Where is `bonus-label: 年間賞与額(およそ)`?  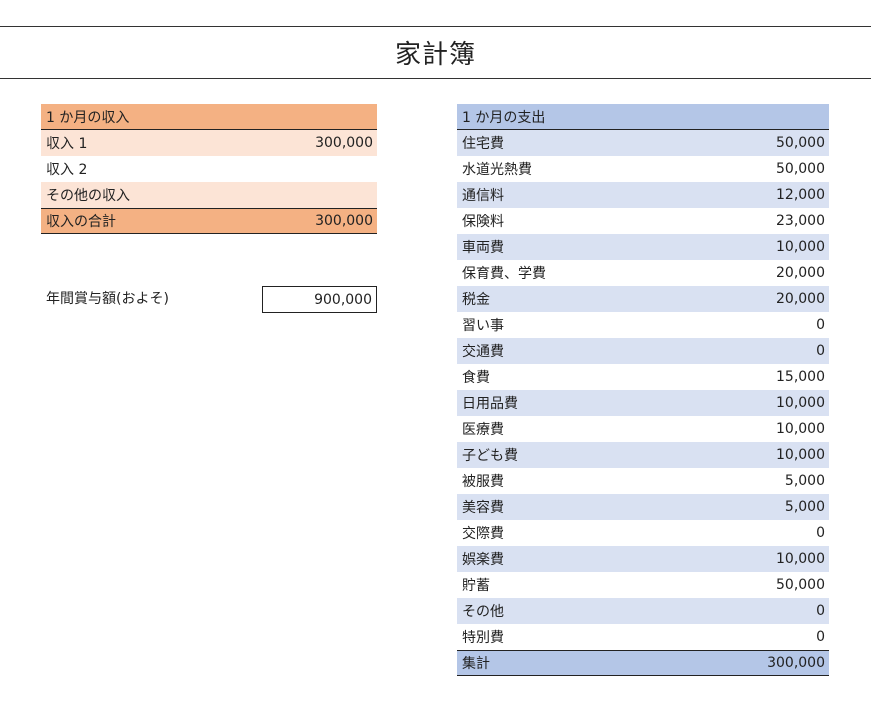
bonus-label: 年間賞与額(およそ) is located at coordinates (107, 299).